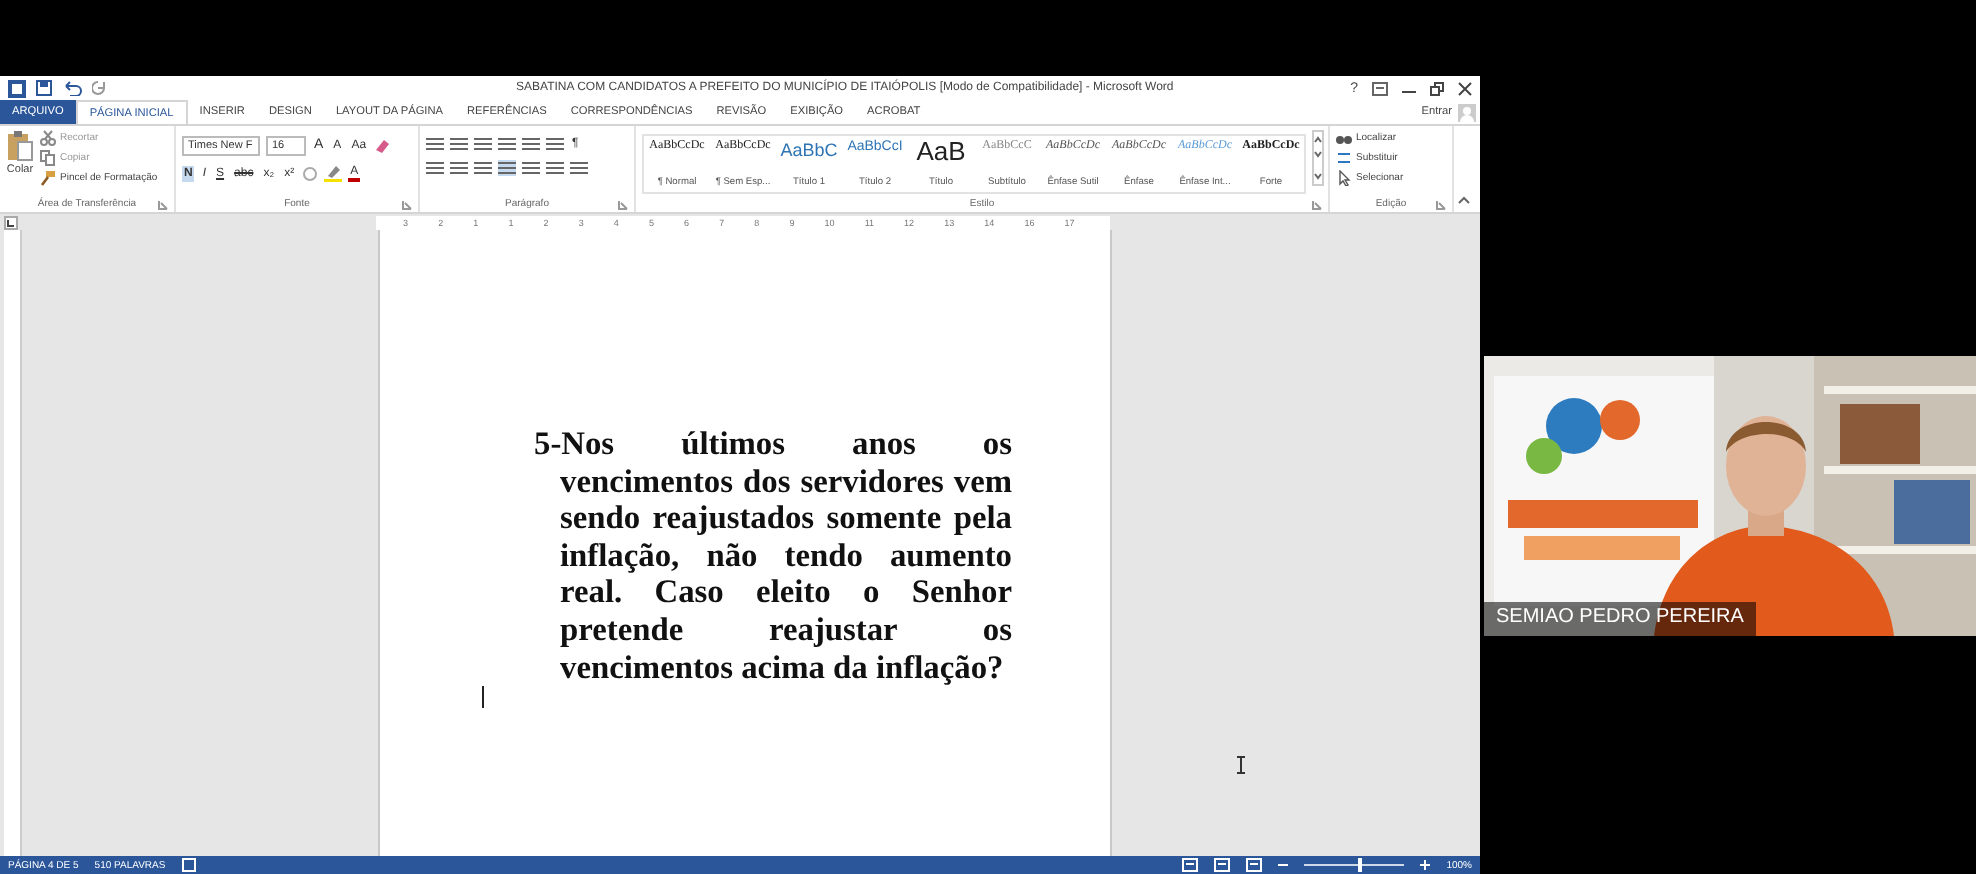  I want to click on ibeam-cursor-icon, so click(1241, 765).